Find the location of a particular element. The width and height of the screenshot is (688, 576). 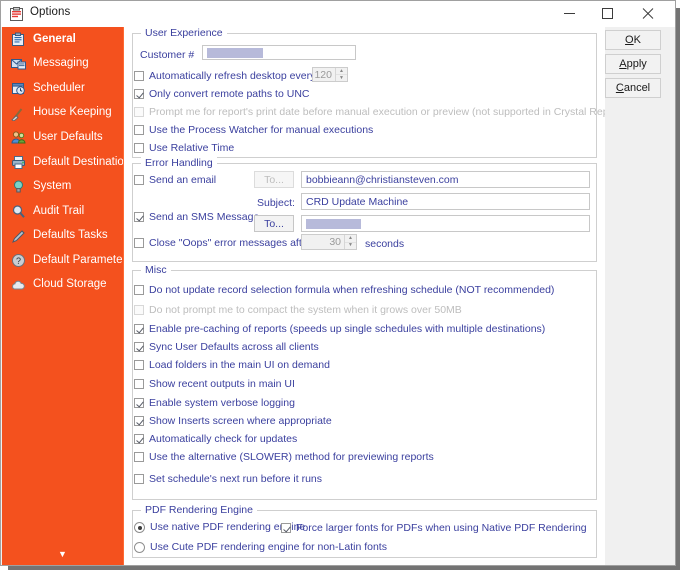

send-email-checkbox: Send an email is located at coordinates (175, 180).